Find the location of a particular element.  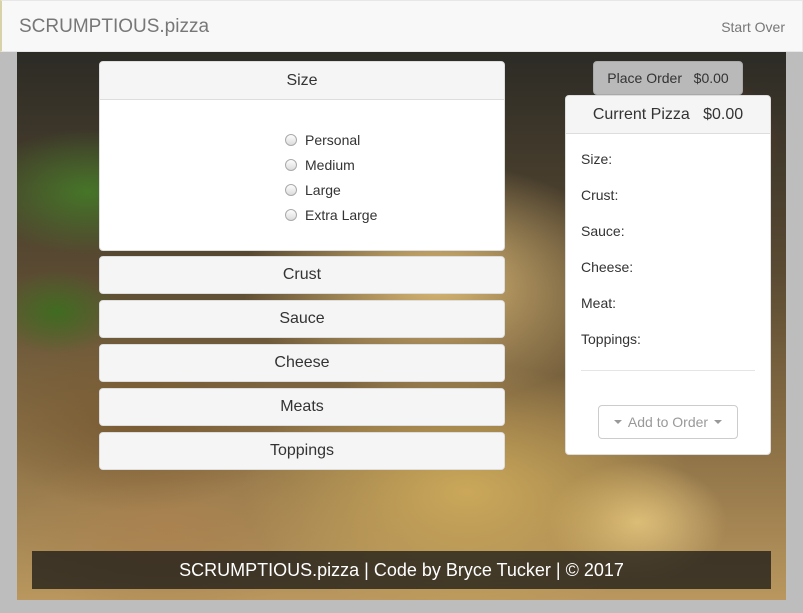

detail-meat: Meat: is located at coordinates (599, 303).